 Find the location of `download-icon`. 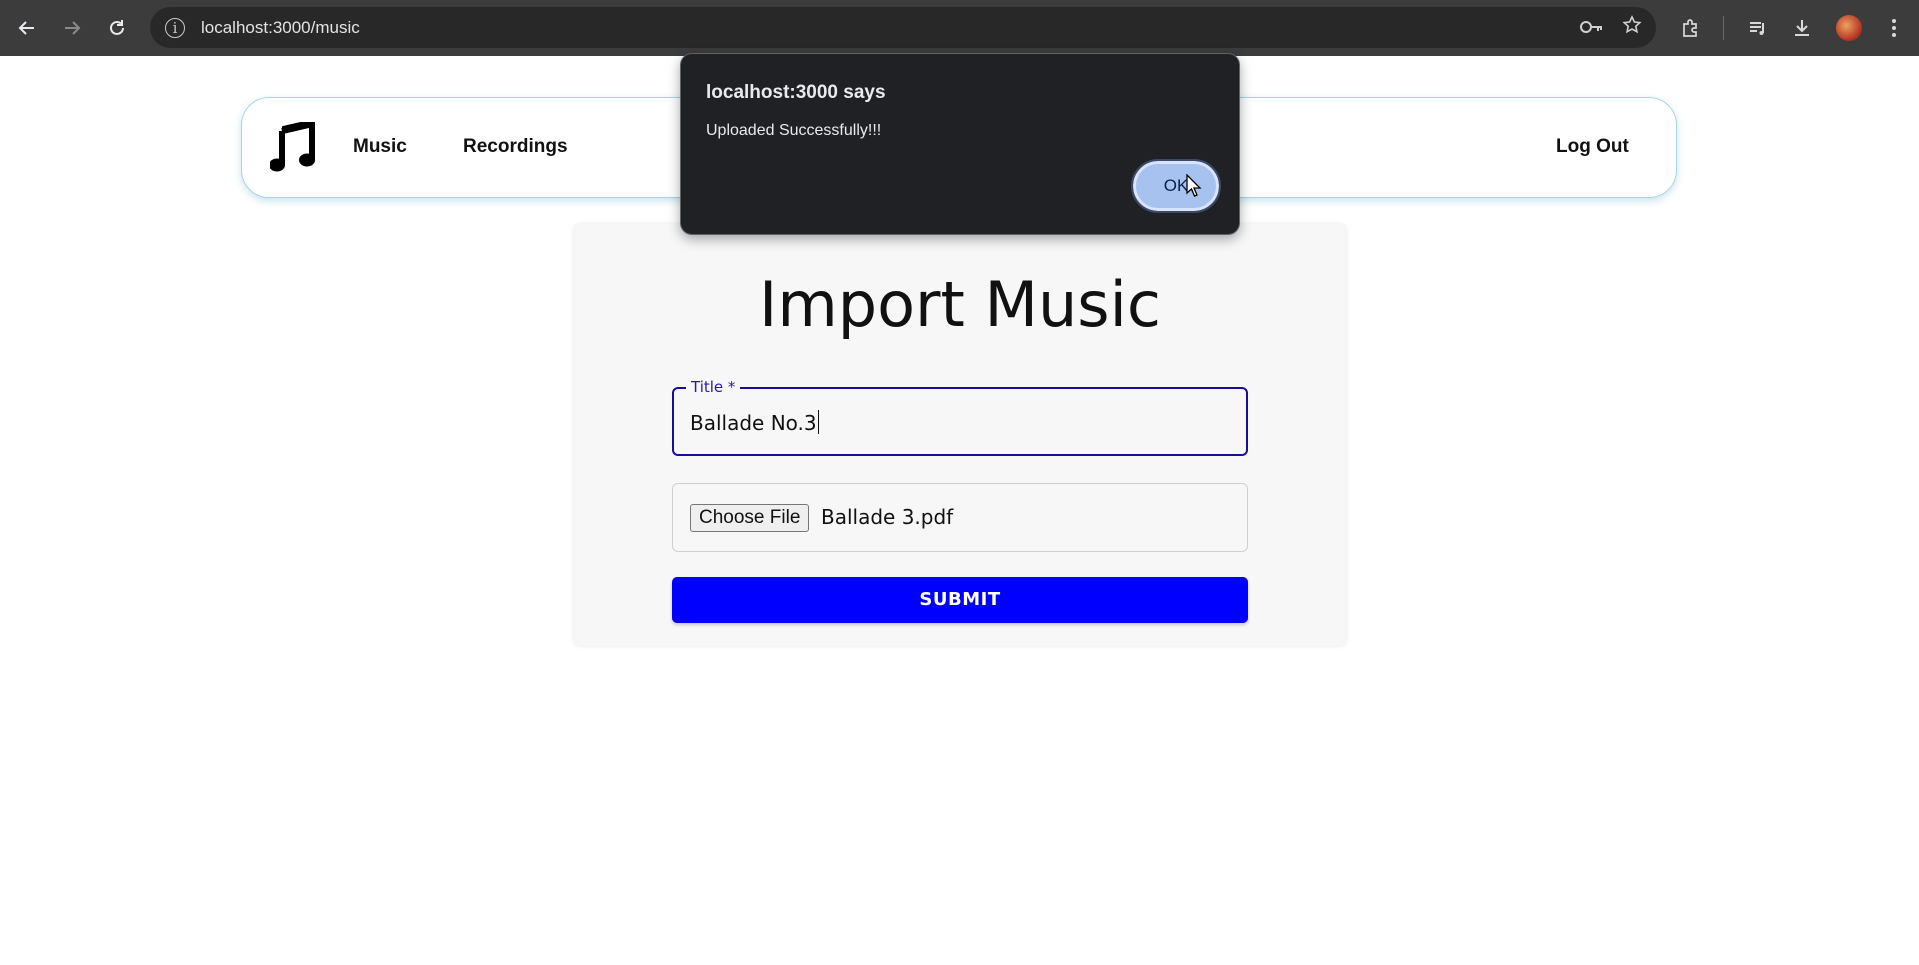

download-icon is located at coordinates (1802, 28).